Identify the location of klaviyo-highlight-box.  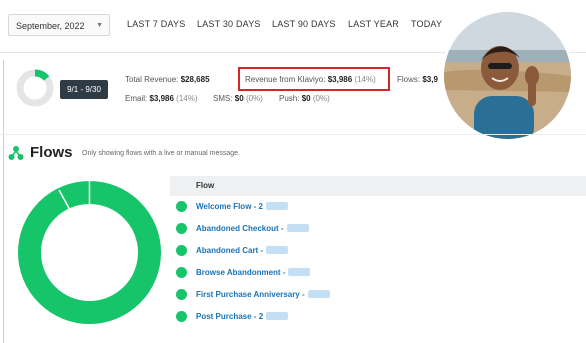
(314, 79).